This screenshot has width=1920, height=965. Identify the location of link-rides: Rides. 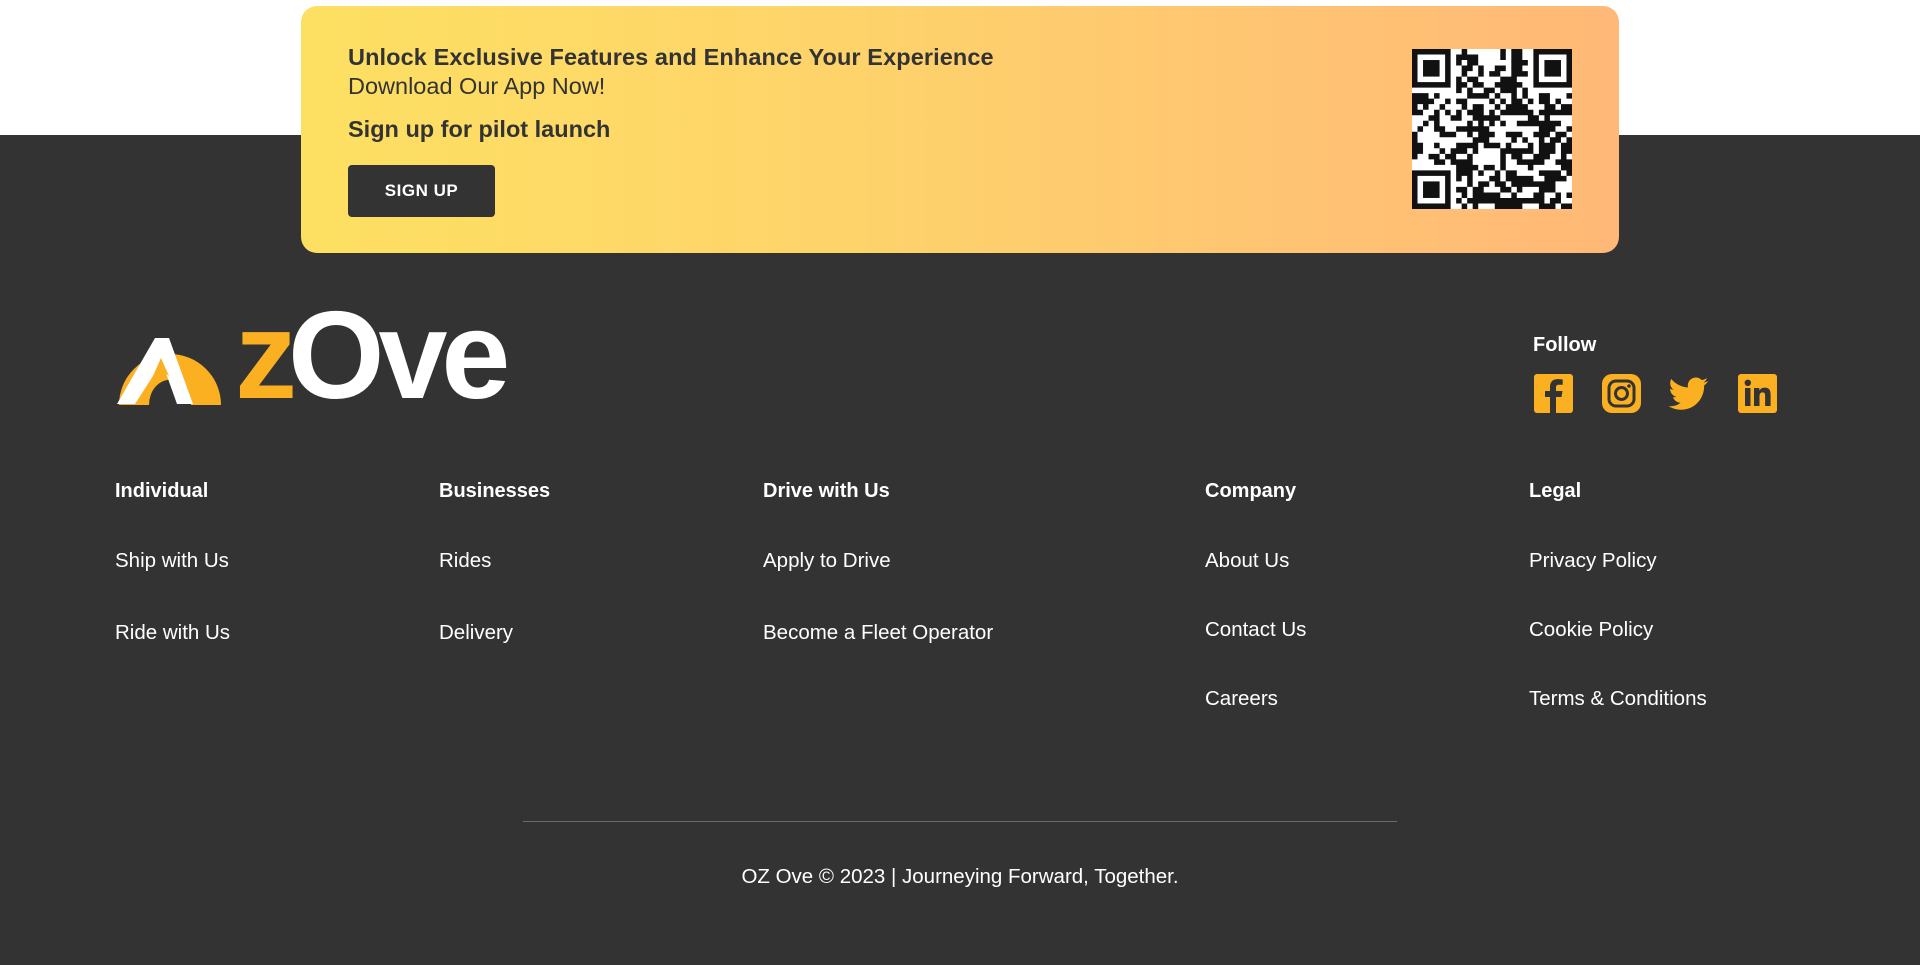
(465, 561).